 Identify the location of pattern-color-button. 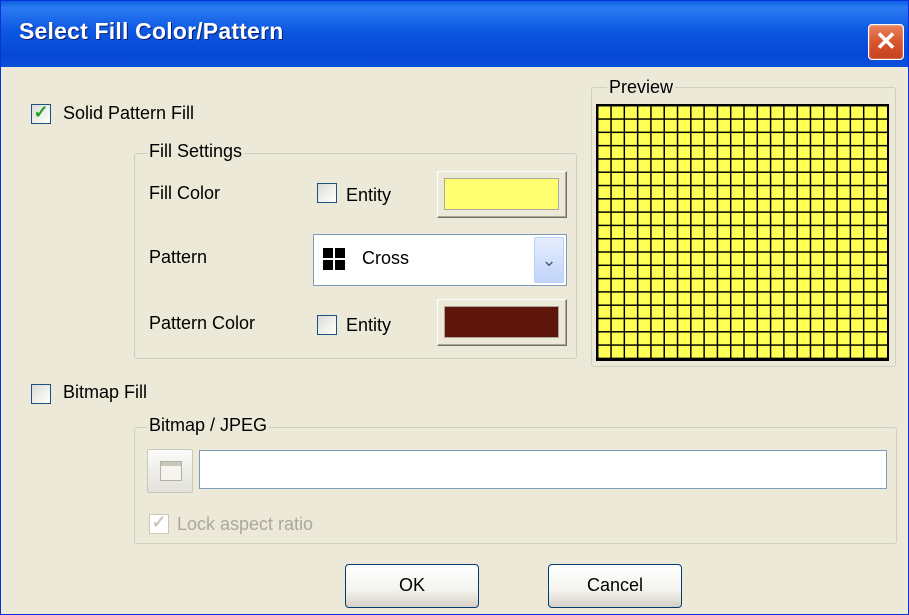
(502, 322).